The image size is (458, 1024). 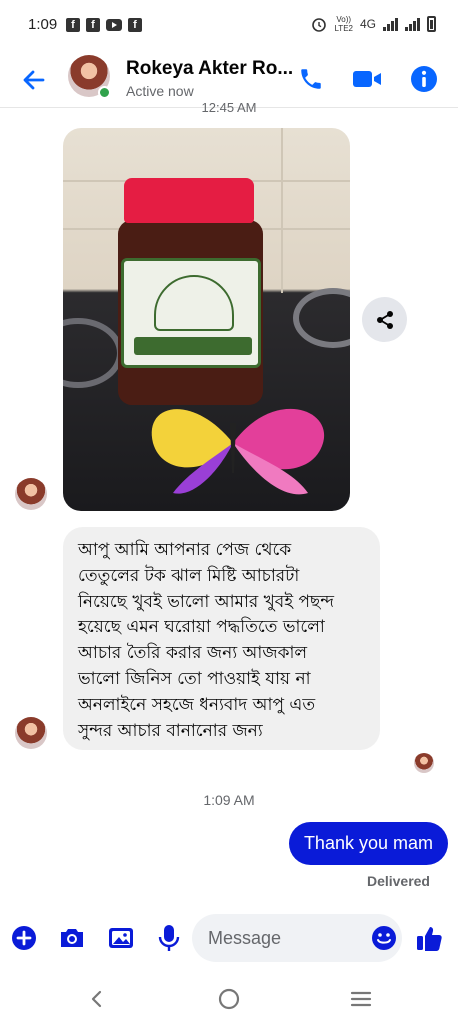 I want to click on back-arrow-icon, so click(x=34, y=80).